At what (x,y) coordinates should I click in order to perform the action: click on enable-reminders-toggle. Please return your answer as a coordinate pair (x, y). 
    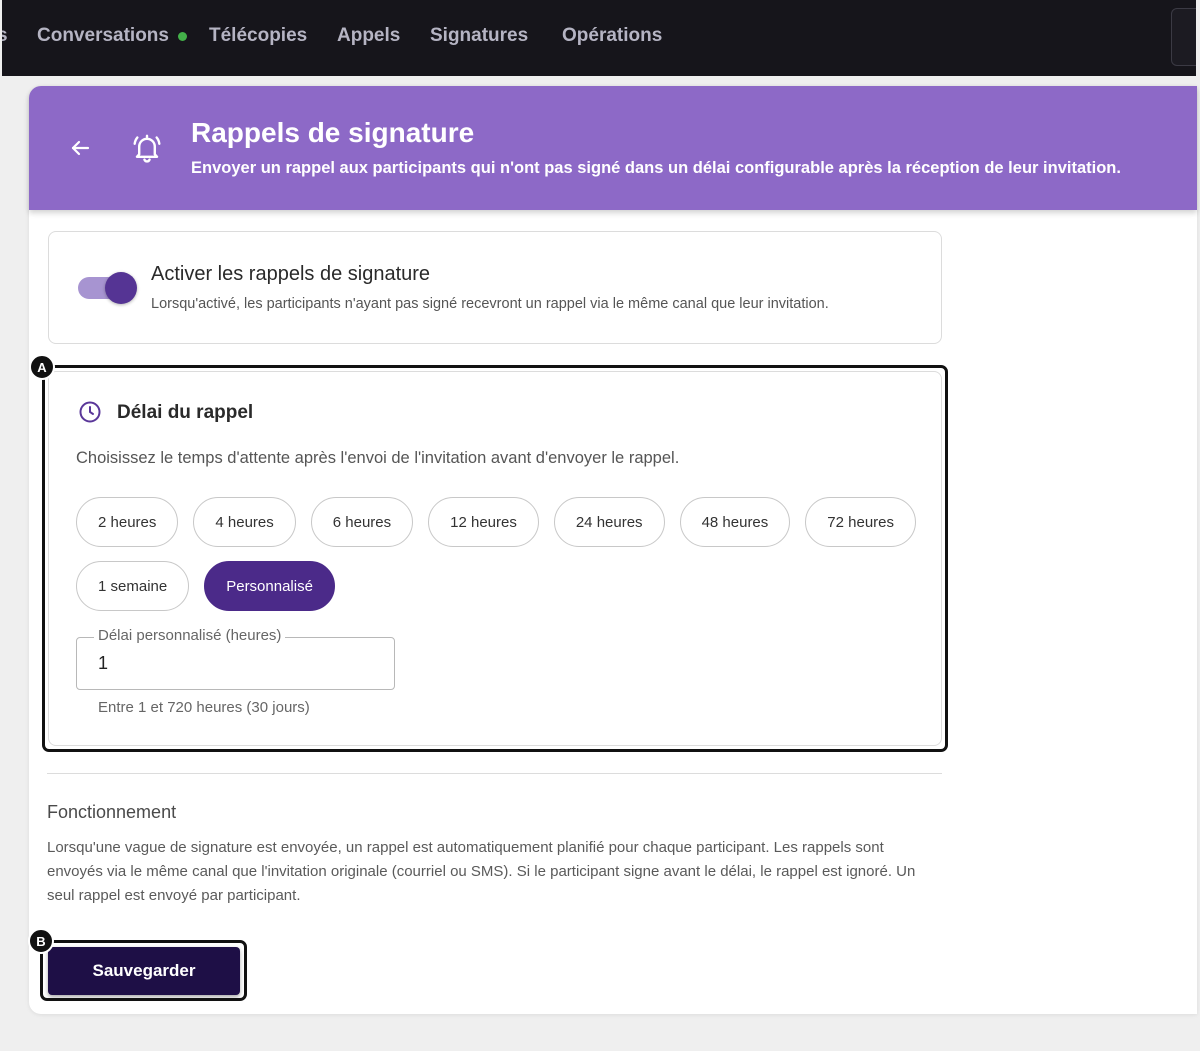
    Looking at the image, I should click on (108, 288).